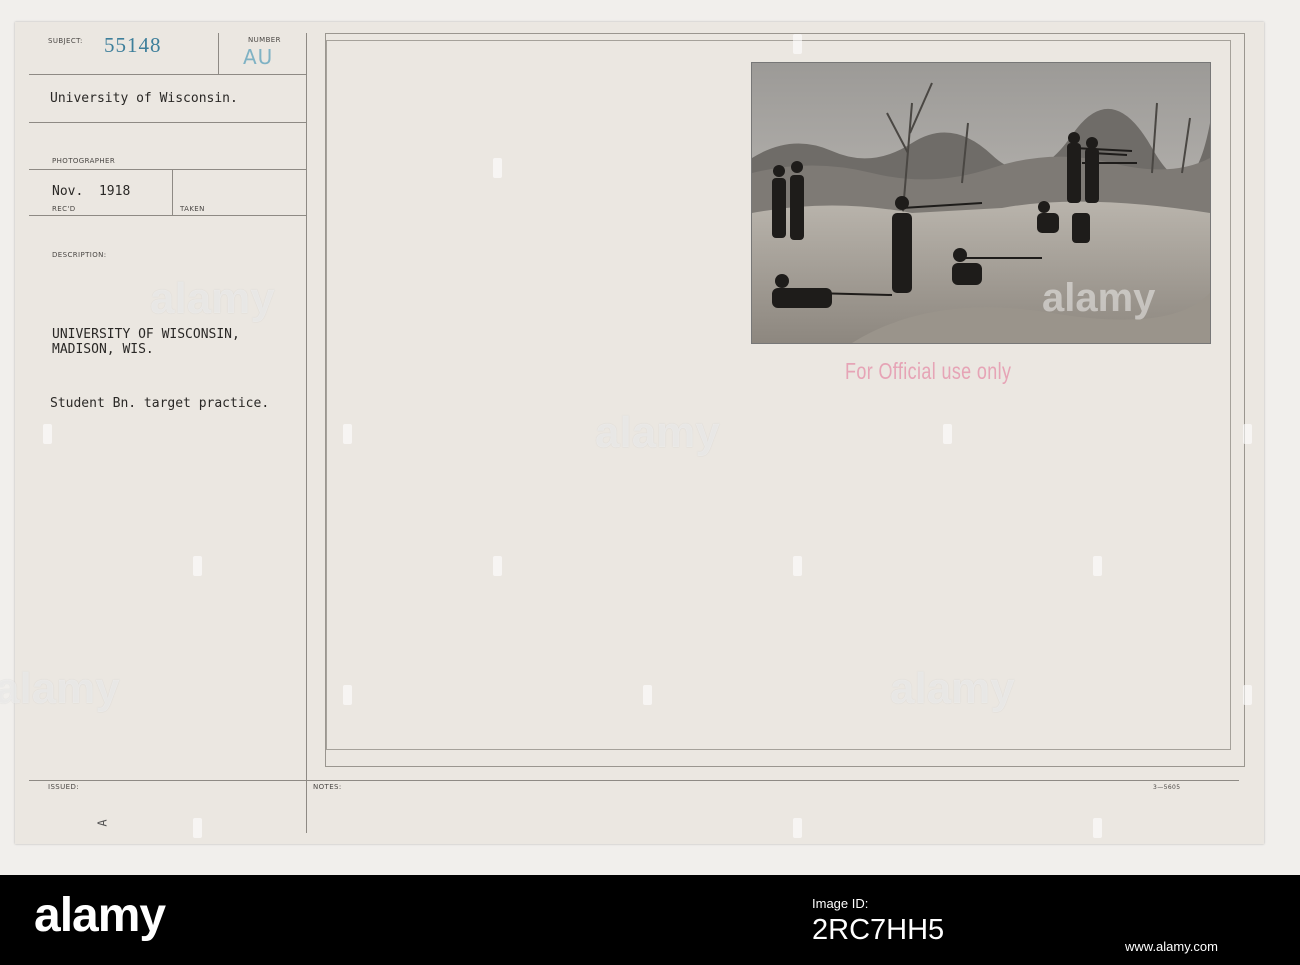  Describe the element at coordinates (878, 930) in the screenshot. I see `image-id: 2RC7HH5` at that location.